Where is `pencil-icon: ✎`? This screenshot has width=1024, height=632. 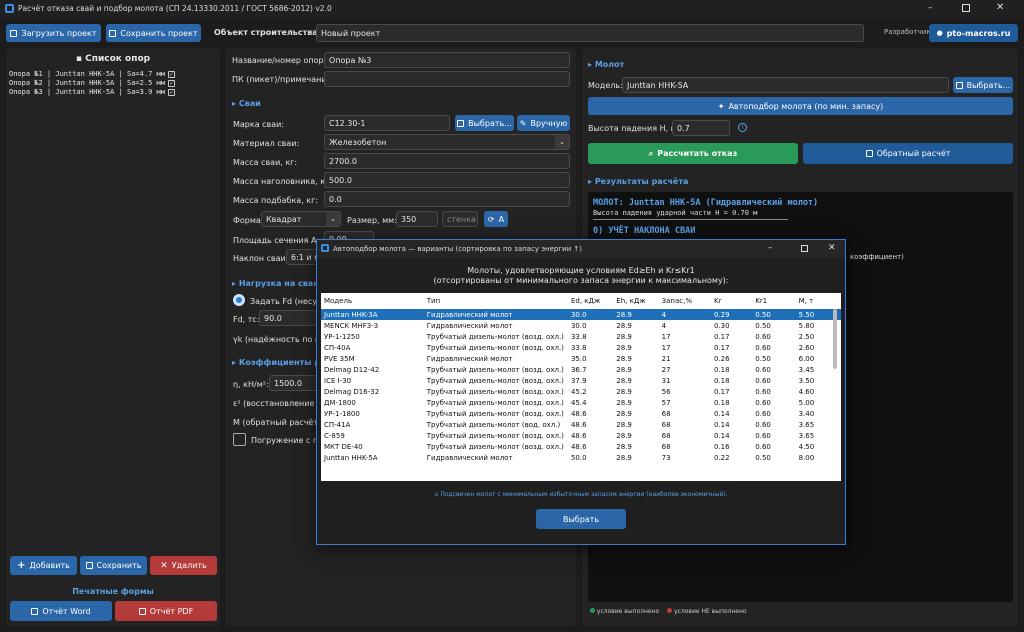 pencil-icon: ✎ is located at coordinates (523, 123).